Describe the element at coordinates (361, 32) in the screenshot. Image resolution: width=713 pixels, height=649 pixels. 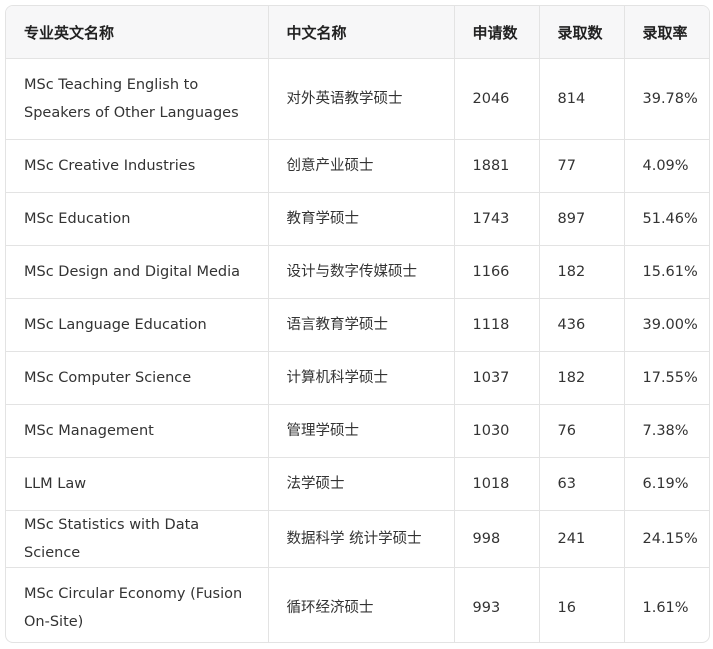
I see `header-chinese-name: 中文名称` at that location.